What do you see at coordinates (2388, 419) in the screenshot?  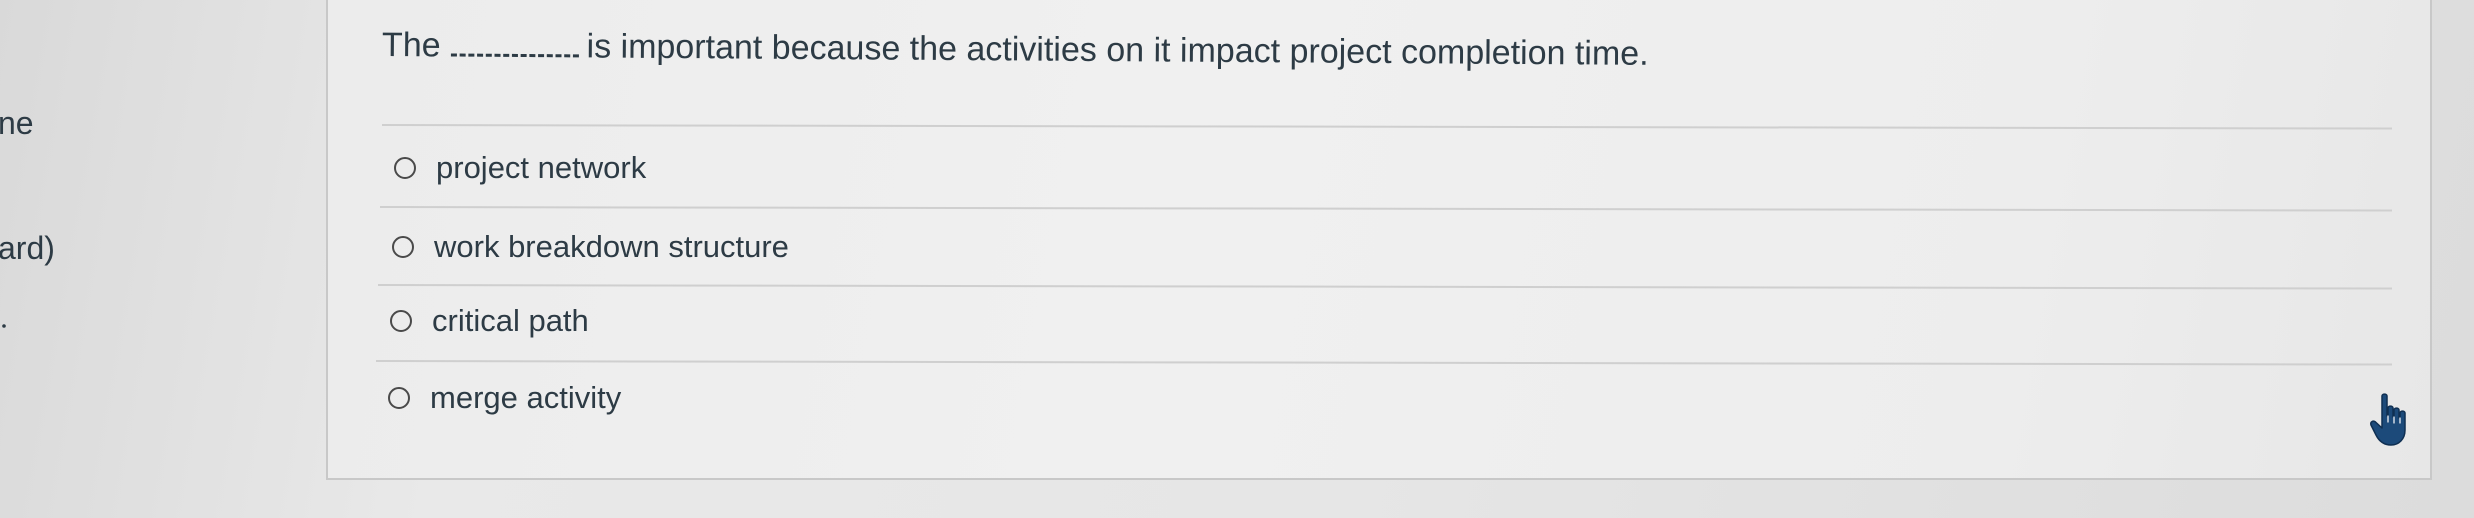 I see `hand-pointer-icon` at bounding box center [2388, 419].